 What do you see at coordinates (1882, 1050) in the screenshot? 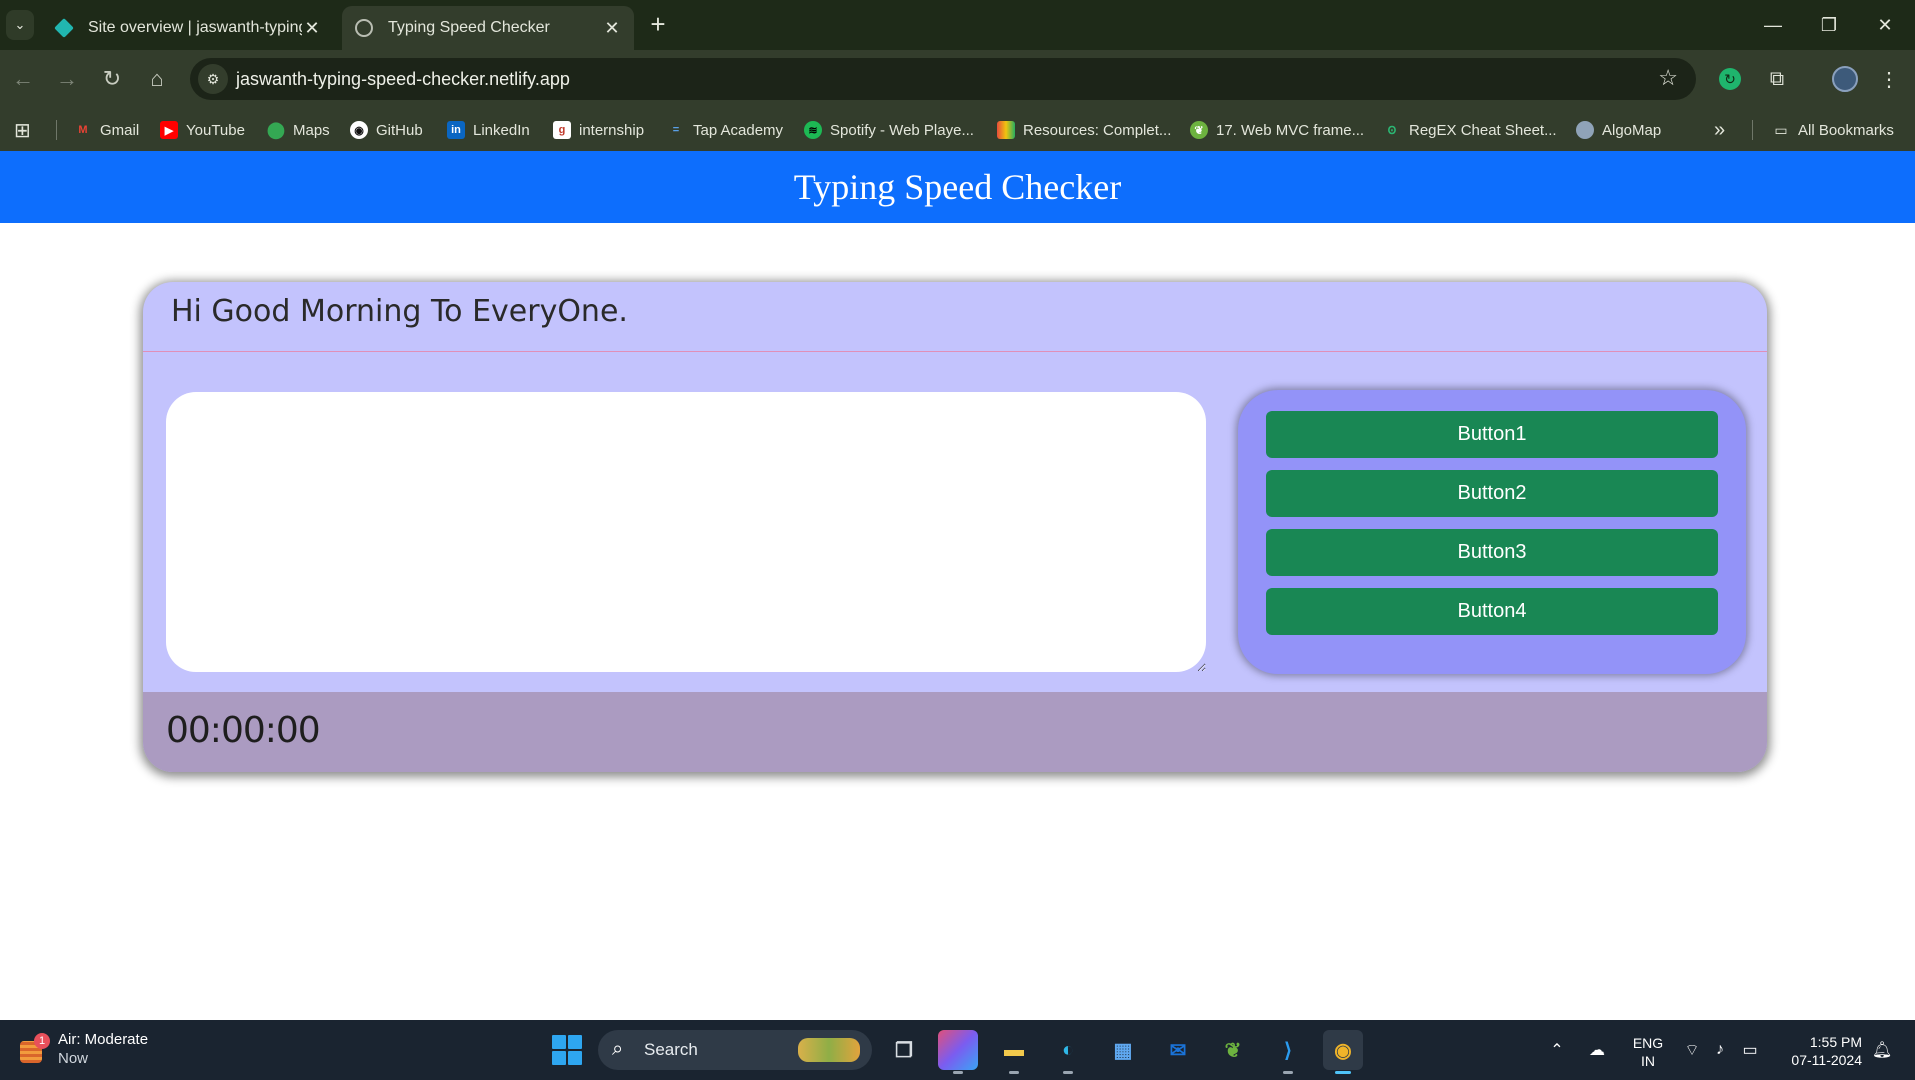
I see `notification-bell-icon: 🔔︎` at bounding box center [1882, 1050].